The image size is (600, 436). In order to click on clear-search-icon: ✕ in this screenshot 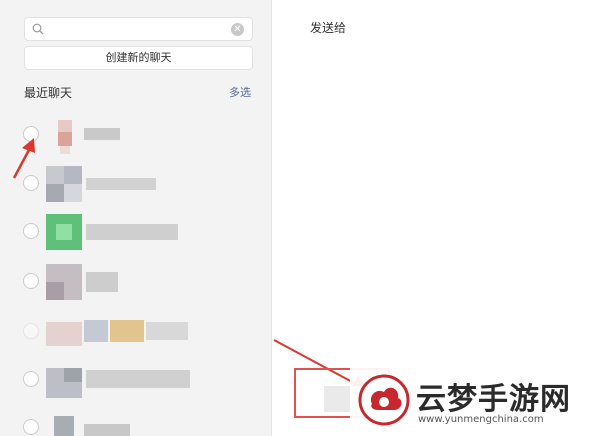, I will do `click(237, 29)`.